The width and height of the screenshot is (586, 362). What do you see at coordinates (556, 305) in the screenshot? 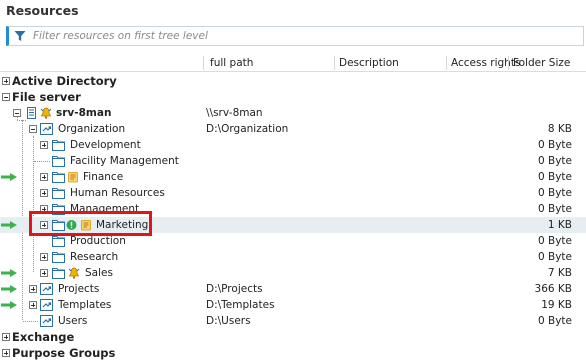
I see `size-cell: 19 KB` at bounding box center [556, 305].